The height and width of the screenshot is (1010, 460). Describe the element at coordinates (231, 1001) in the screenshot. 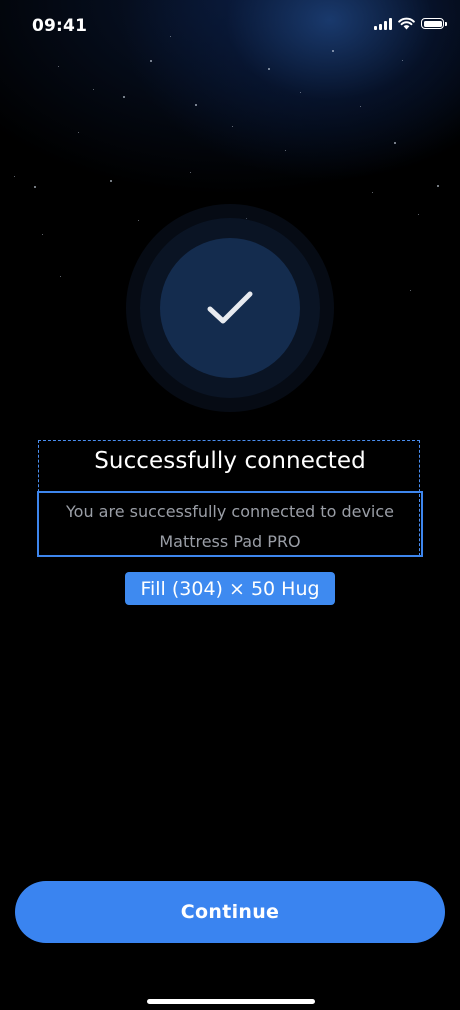

I see `home-indicator` at that location.